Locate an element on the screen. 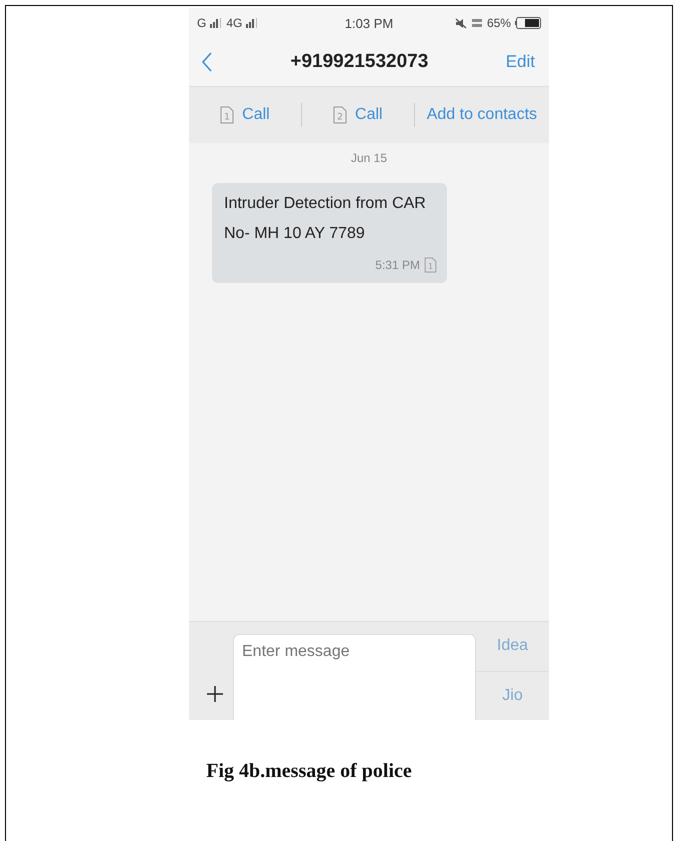  network-label: 4G is located at coordinates (234, 23).